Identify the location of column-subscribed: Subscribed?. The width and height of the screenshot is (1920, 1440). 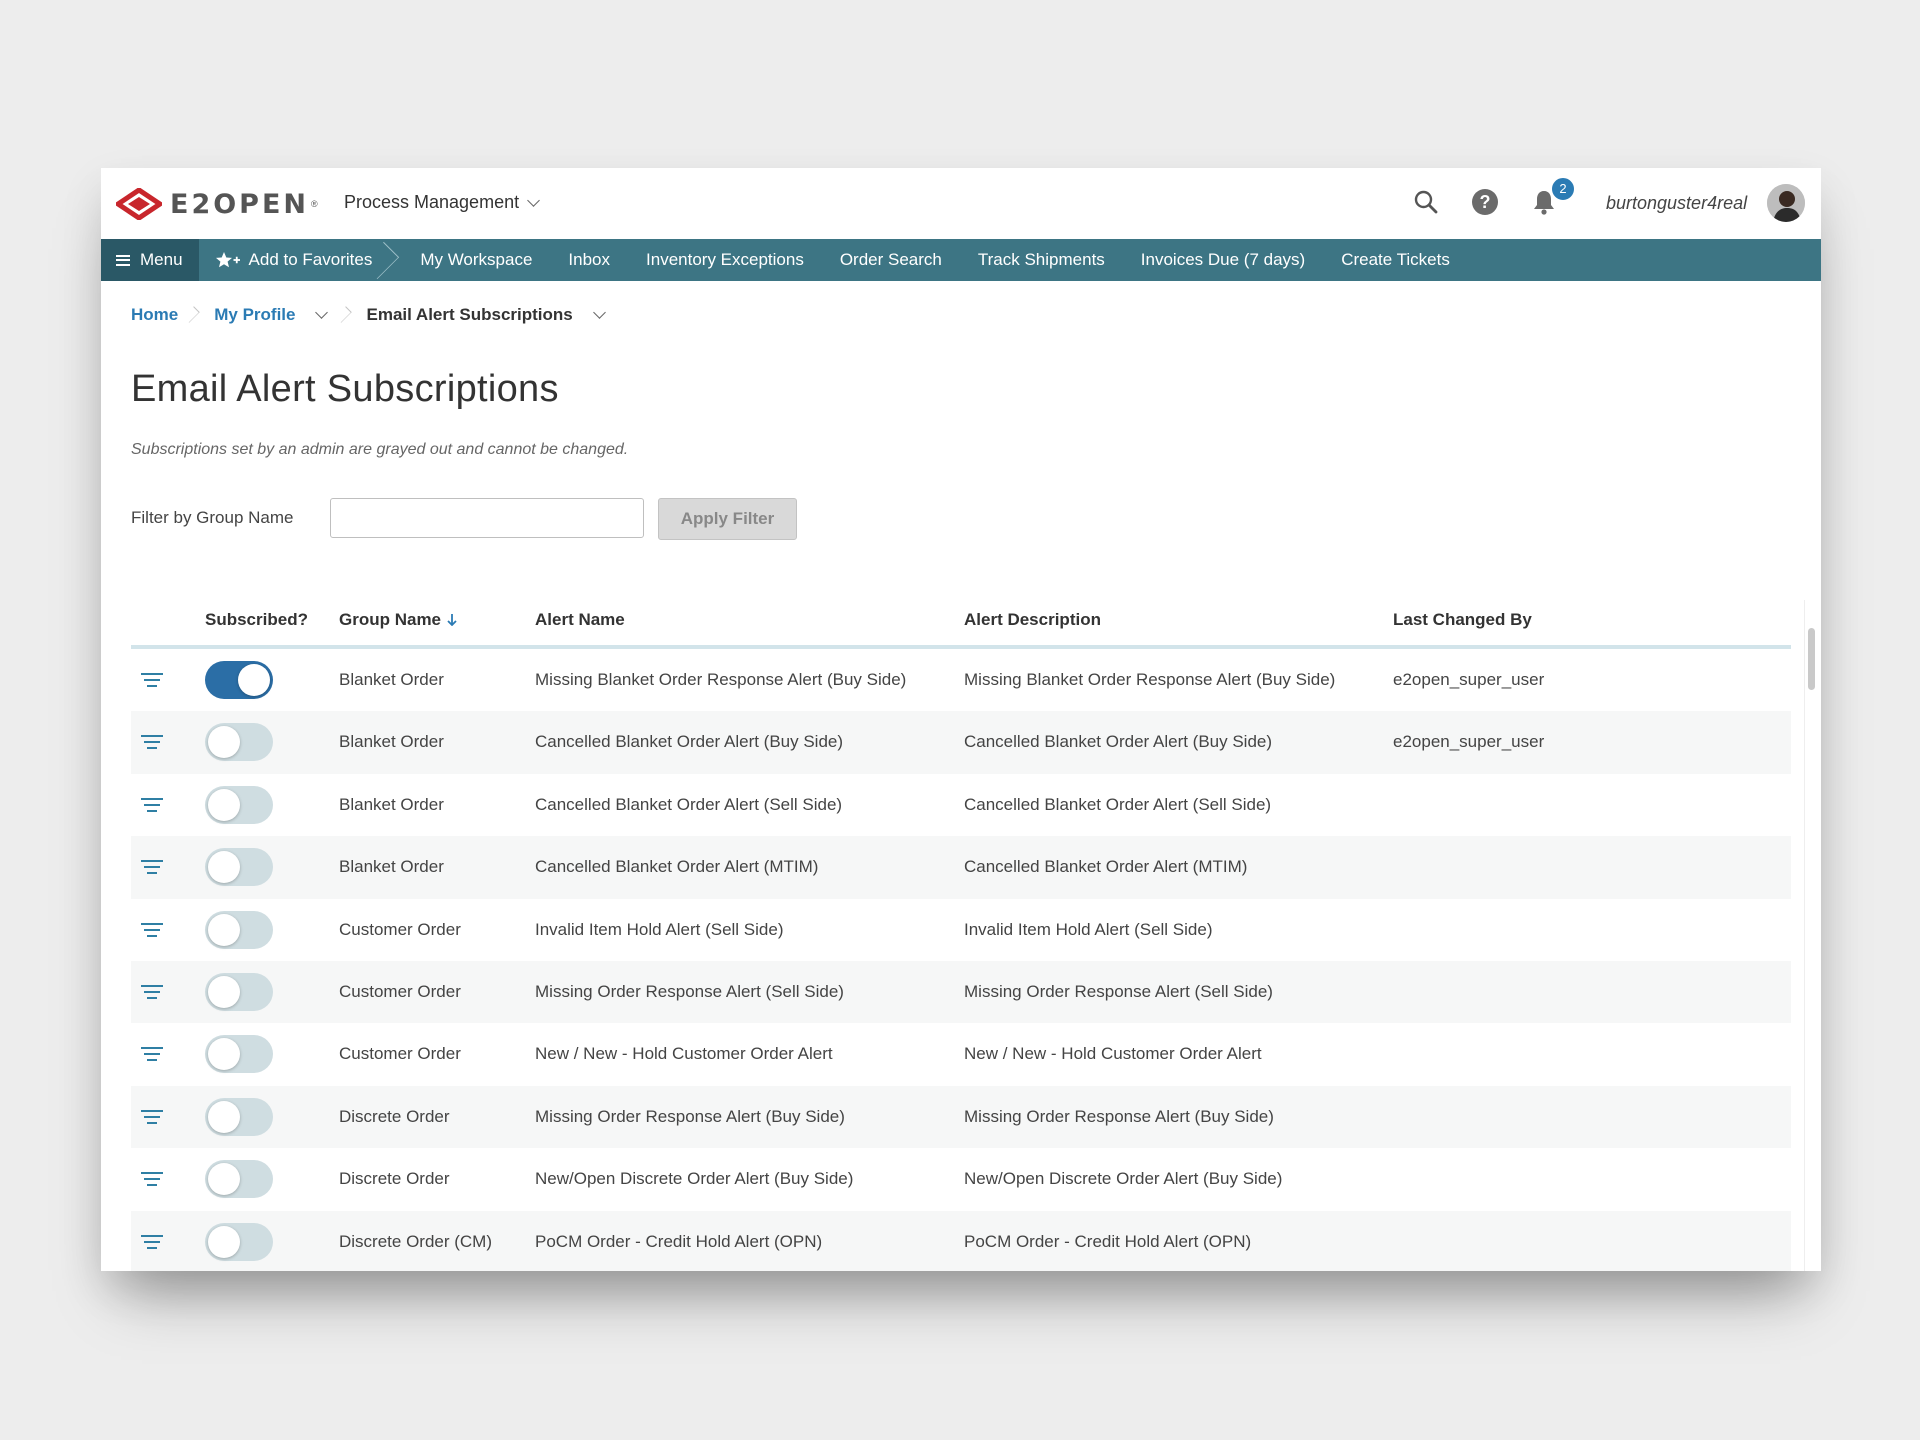
(256, 620).